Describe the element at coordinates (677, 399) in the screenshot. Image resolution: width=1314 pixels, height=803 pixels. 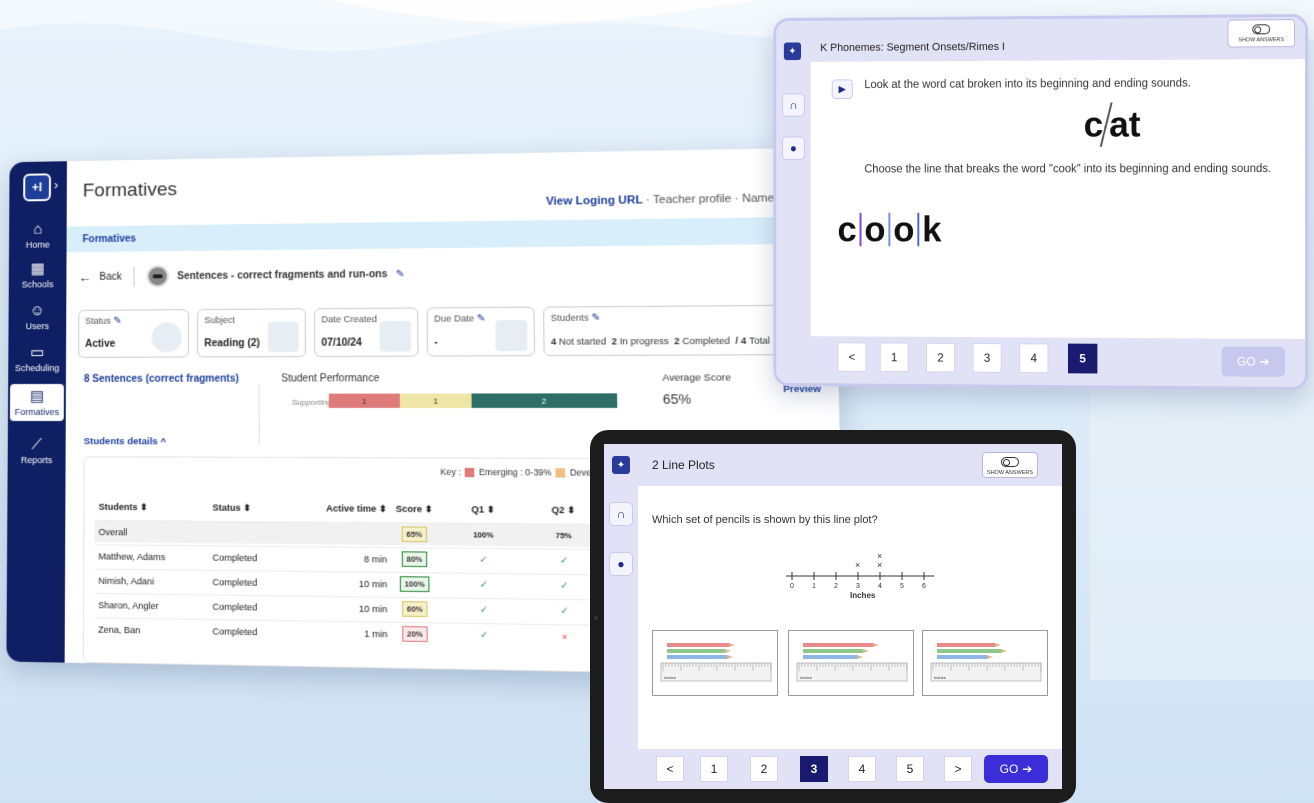
I see `average-score-value: 65%` at that location.